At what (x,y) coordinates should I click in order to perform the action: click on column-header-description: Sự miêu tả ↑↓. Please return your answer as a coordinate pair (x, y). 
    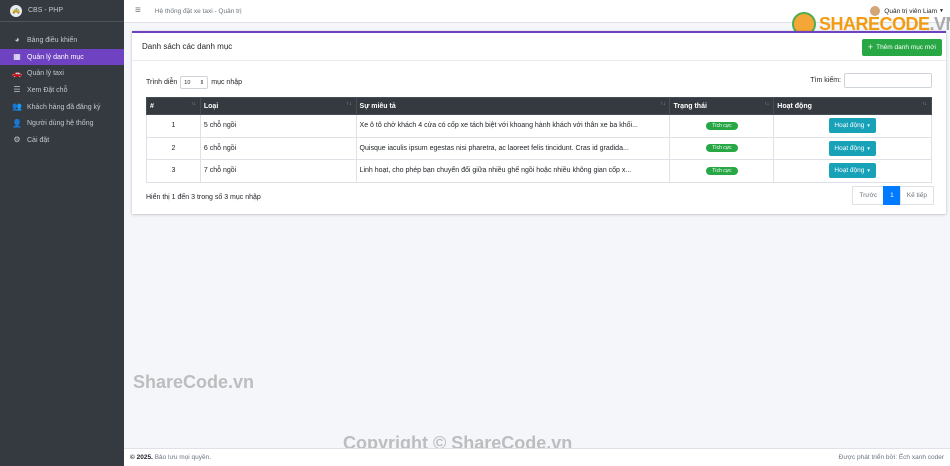
    Looking at the image, I should click on (513, 106).